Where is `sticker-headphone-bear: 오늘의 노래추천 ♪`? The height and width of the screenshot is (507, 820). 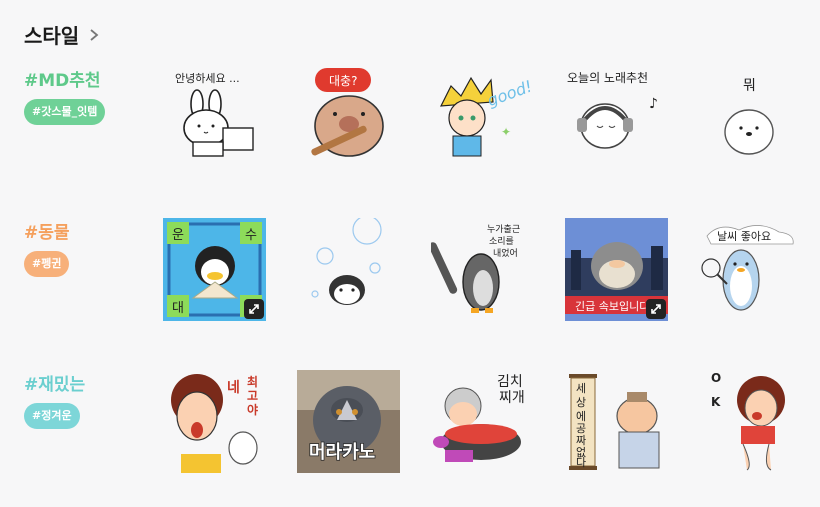 sticker-headphone-bear: 오늘의 노래추천 ♪ is located at coordinates (616, 117).